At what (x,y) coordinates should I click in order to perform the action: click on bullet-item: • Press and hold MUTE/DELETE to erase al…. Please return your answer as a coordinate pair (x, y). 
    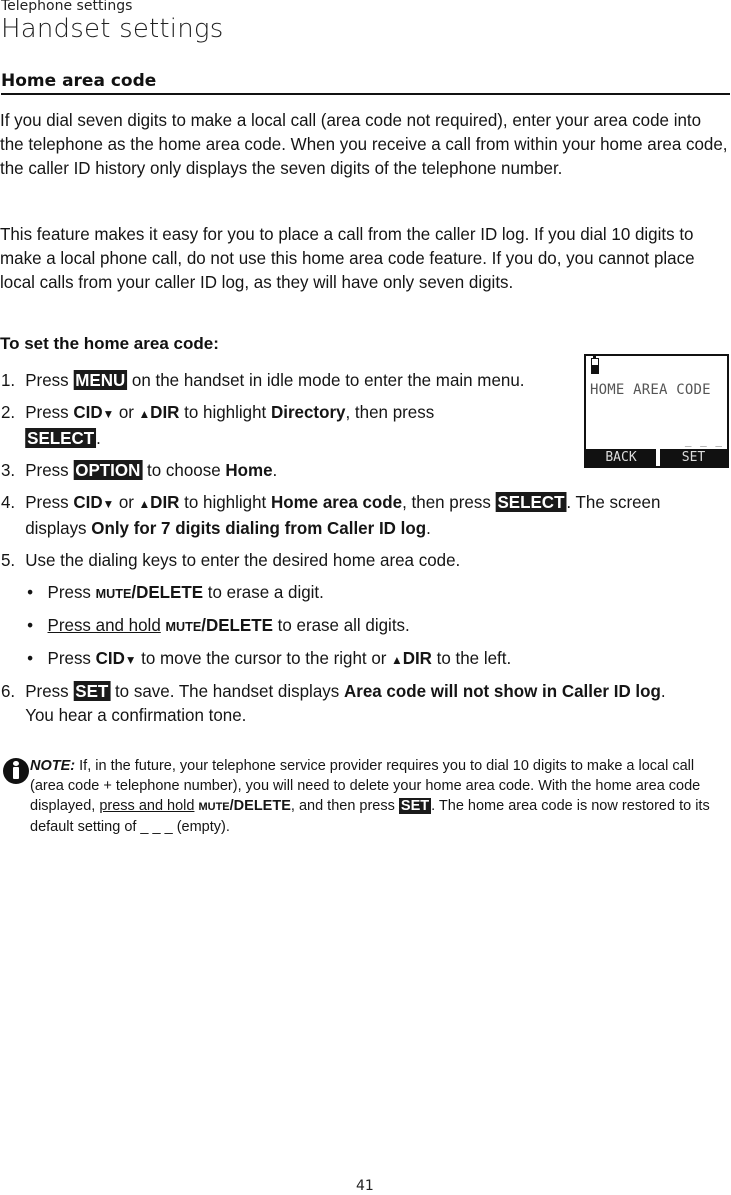
    Looking at the image, I should click on (354, 626).